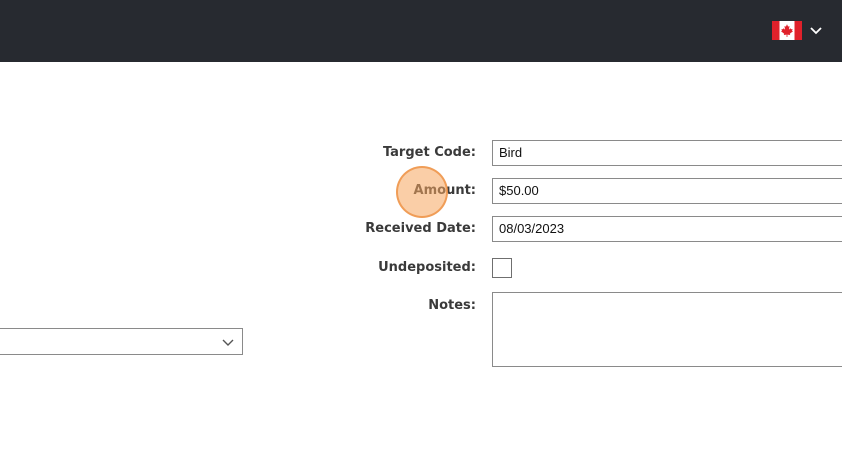 The image size is (842, 469). I want to click on target-code-field: Bird, so click(667, 153).